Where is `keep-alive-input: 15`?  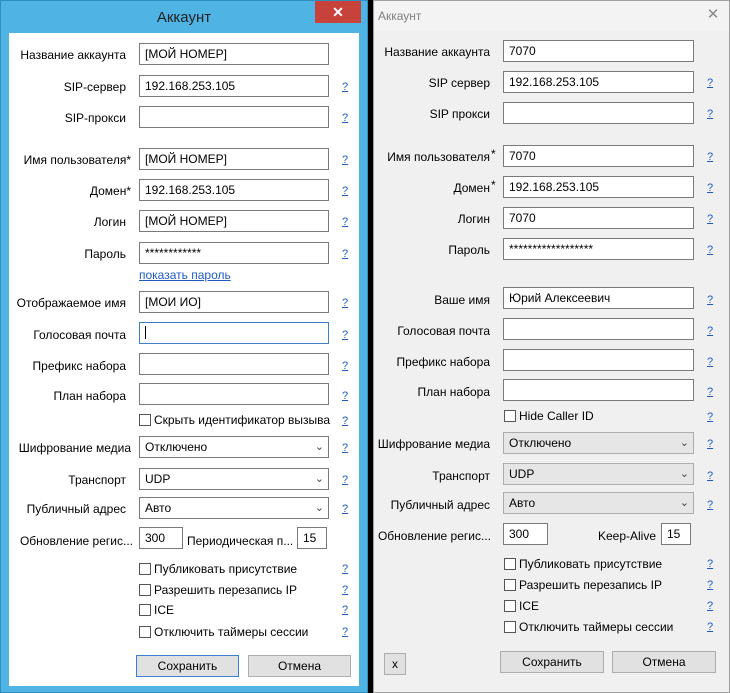 keep-alive-input: 15 is located at coordinates (676, 534).